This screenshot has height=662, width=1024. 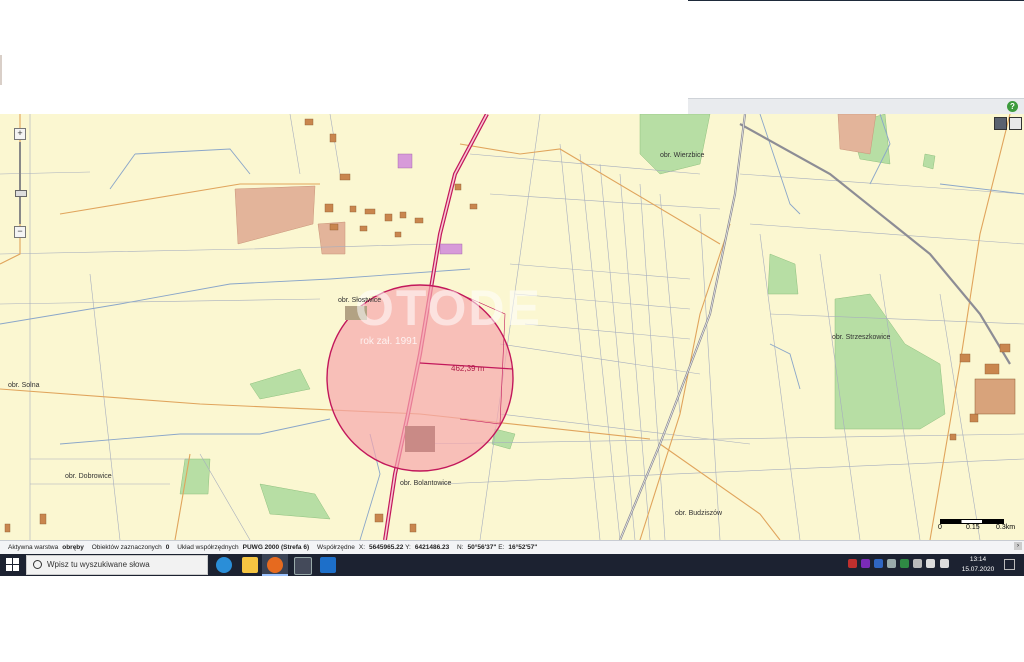 I want to click on tray-volume-icon, so click(x=944, y=563).